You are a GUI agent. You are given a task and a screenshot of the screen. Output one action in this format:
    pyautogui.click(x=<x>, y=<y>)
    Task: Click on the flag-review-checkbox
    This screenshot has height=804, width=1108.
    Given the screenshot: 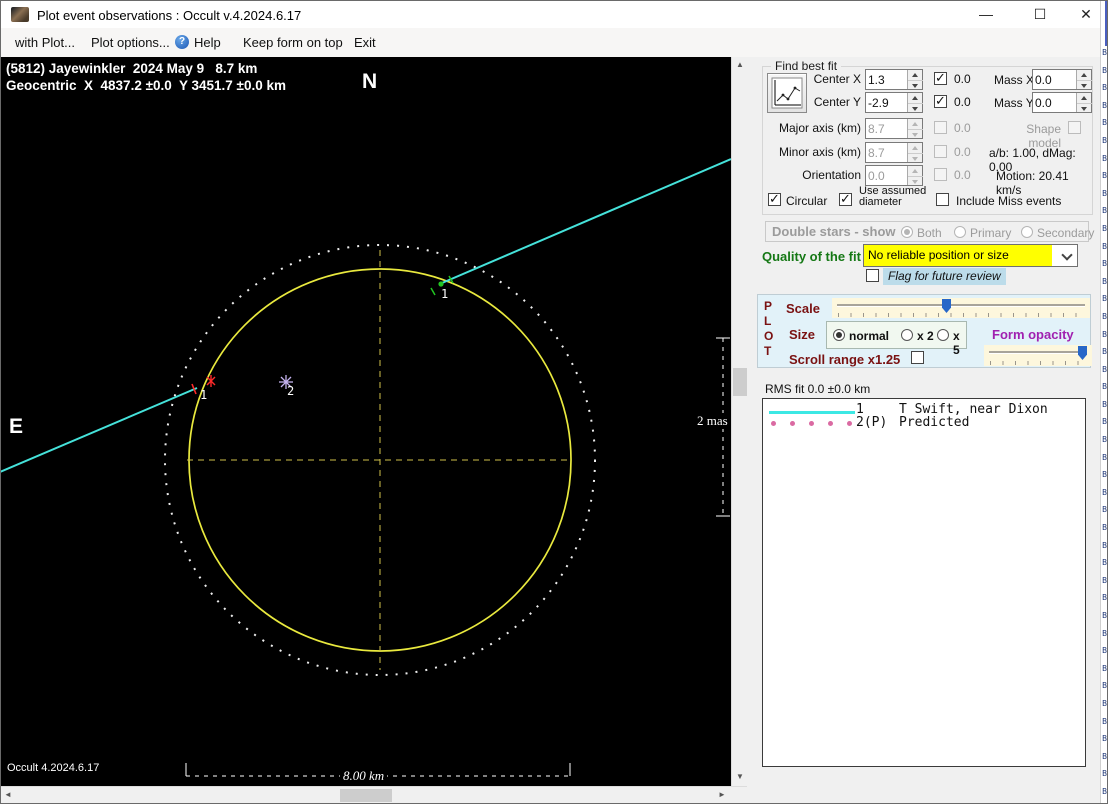 What is the action you would take?
    pyautogui.click(x=872, y=275)
    